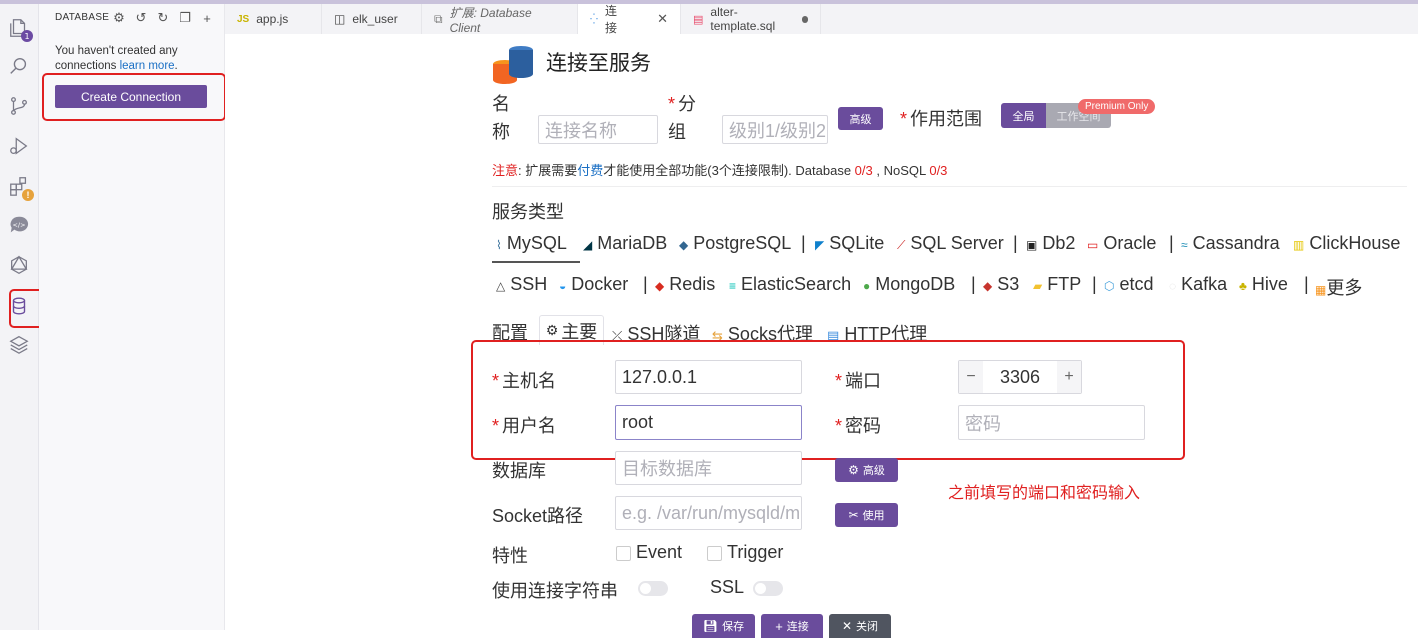 This screenshot has height=638, width=1418. Describe the element at coordinates (510, 556) in the screenshot. I see `feature-label: 特性` at that location.